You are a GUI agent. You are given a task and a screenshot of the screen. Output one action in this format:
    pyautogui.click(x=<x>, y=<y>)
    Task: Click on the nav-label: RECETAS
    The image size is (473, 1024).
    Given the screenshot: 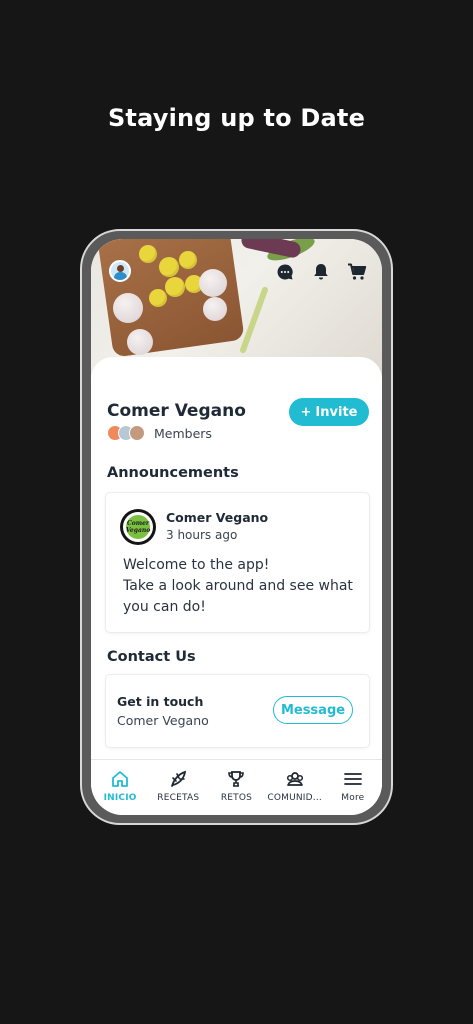 What is the action you would take?
    pyautogui.click(x=178, y=798)
    